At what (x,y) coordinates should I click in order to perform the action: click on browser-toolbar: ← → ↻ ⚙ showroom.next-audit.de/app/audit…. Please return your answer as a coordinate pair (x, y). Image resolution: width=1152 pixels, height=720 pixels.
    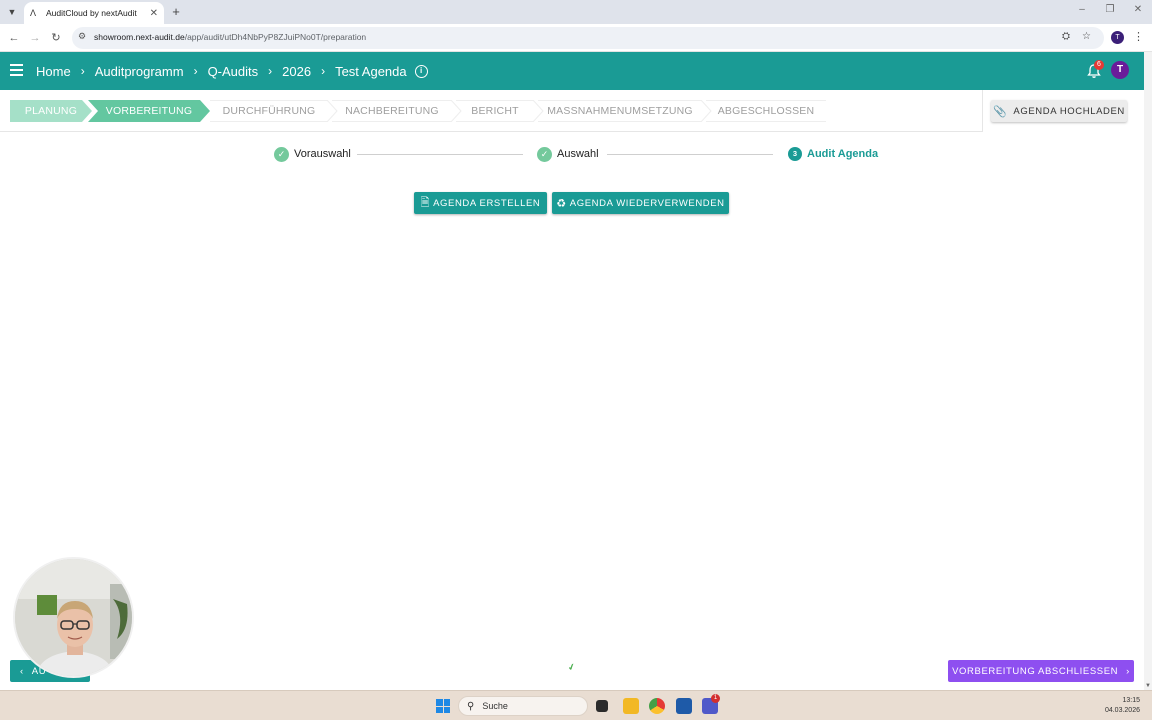
    Looking at the image, I should click on (576, 38).